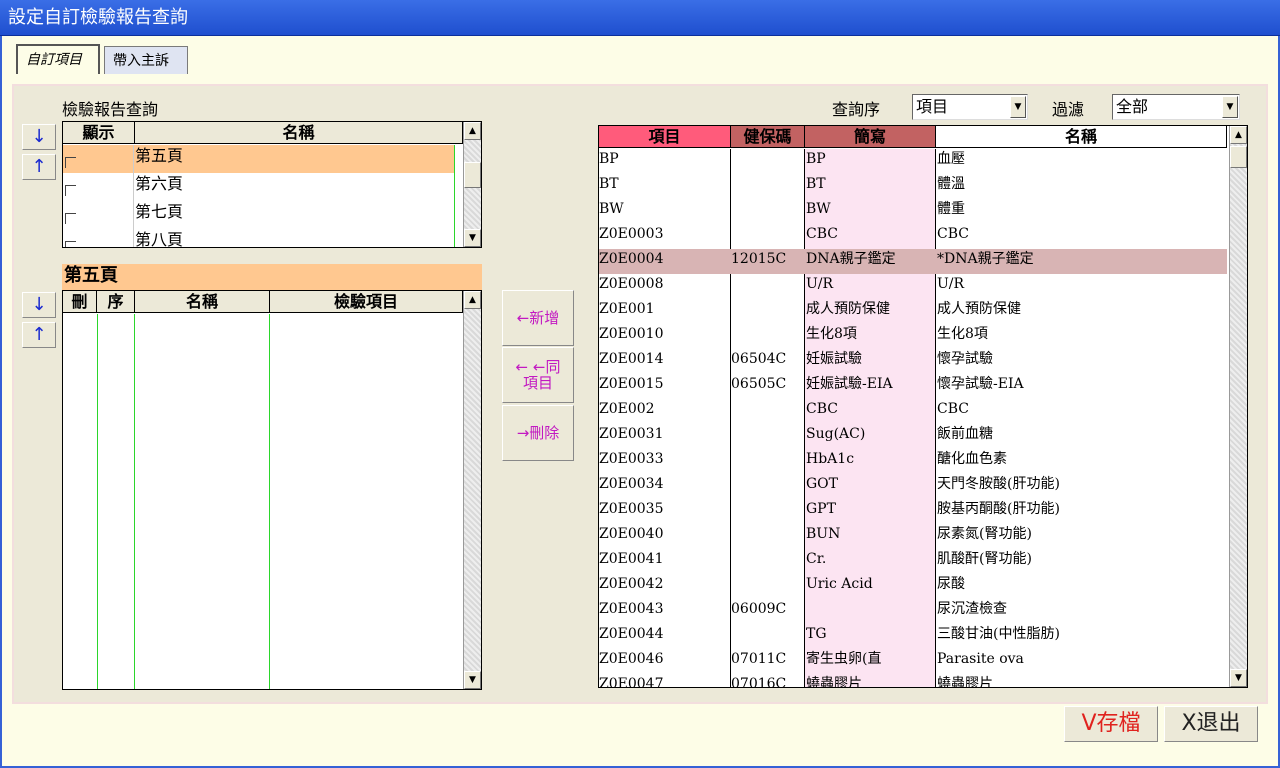  I want to click on table-row: Z0E001 成人預防保健 成人預防保健, so click(913, 311).